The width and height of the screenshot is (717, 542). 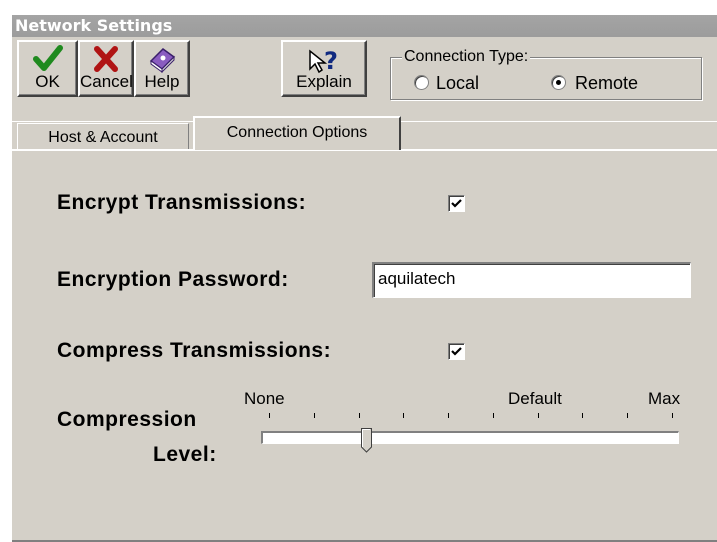 I want to click on explain-button: ? Explain, so click(x=324, y=68).